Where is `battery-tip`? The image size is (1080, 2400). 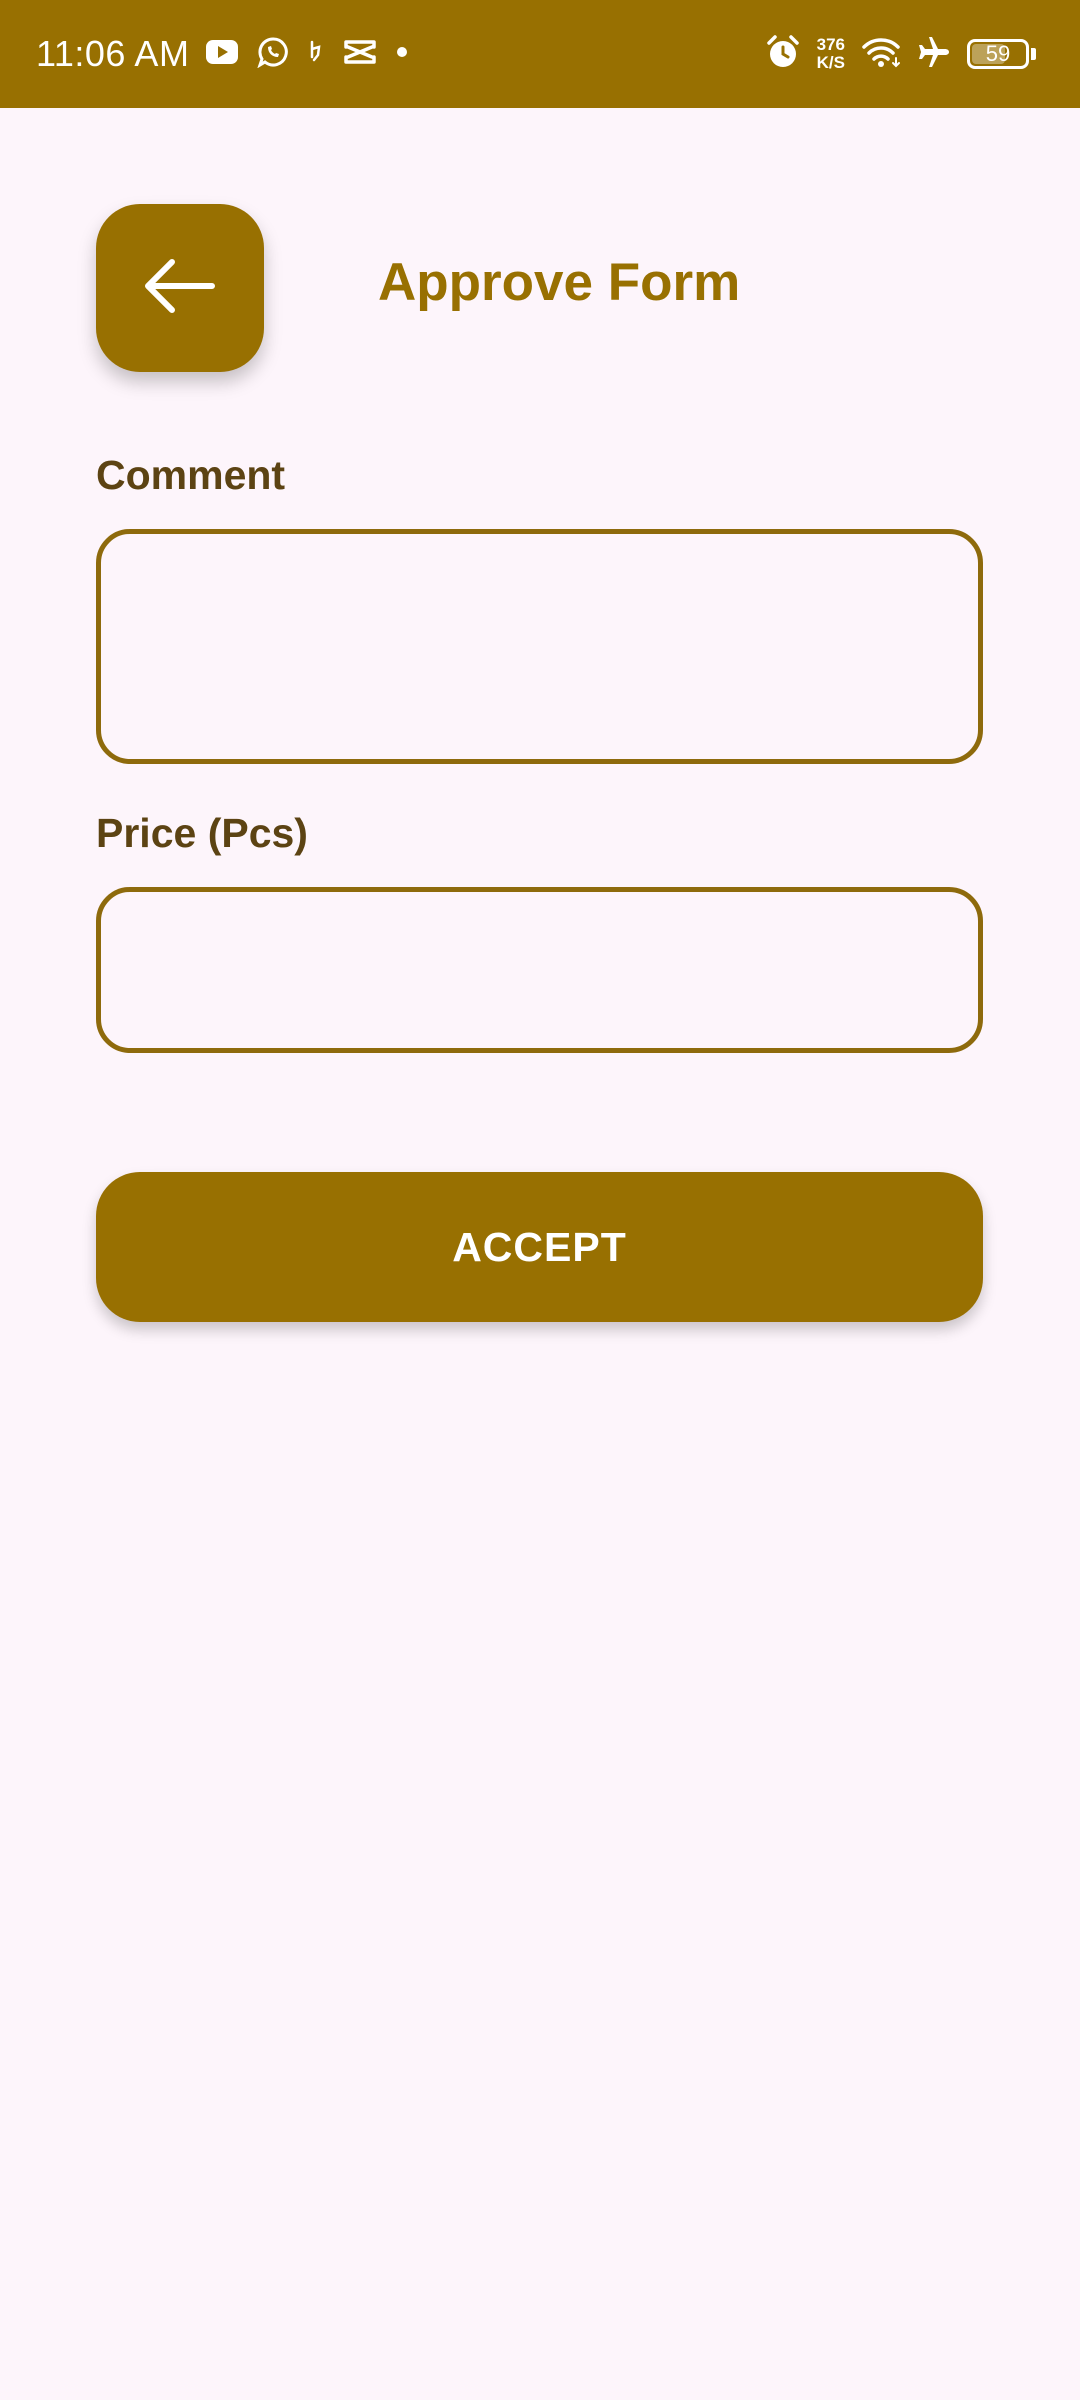 battery-tip is located at coordinates (1033, 54).